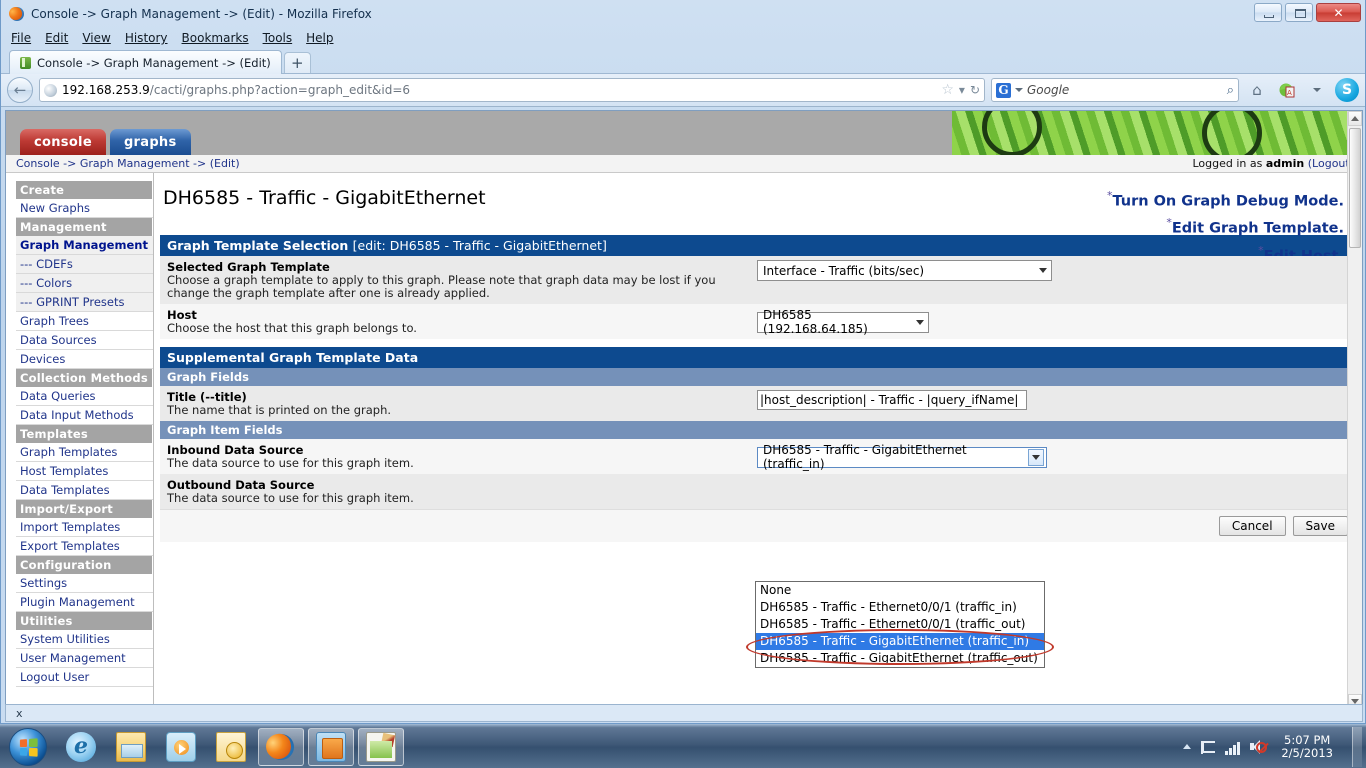 This screenshot has height=768, width=1366. I want to click on action-center-flag-icon, so click(1208, 747).